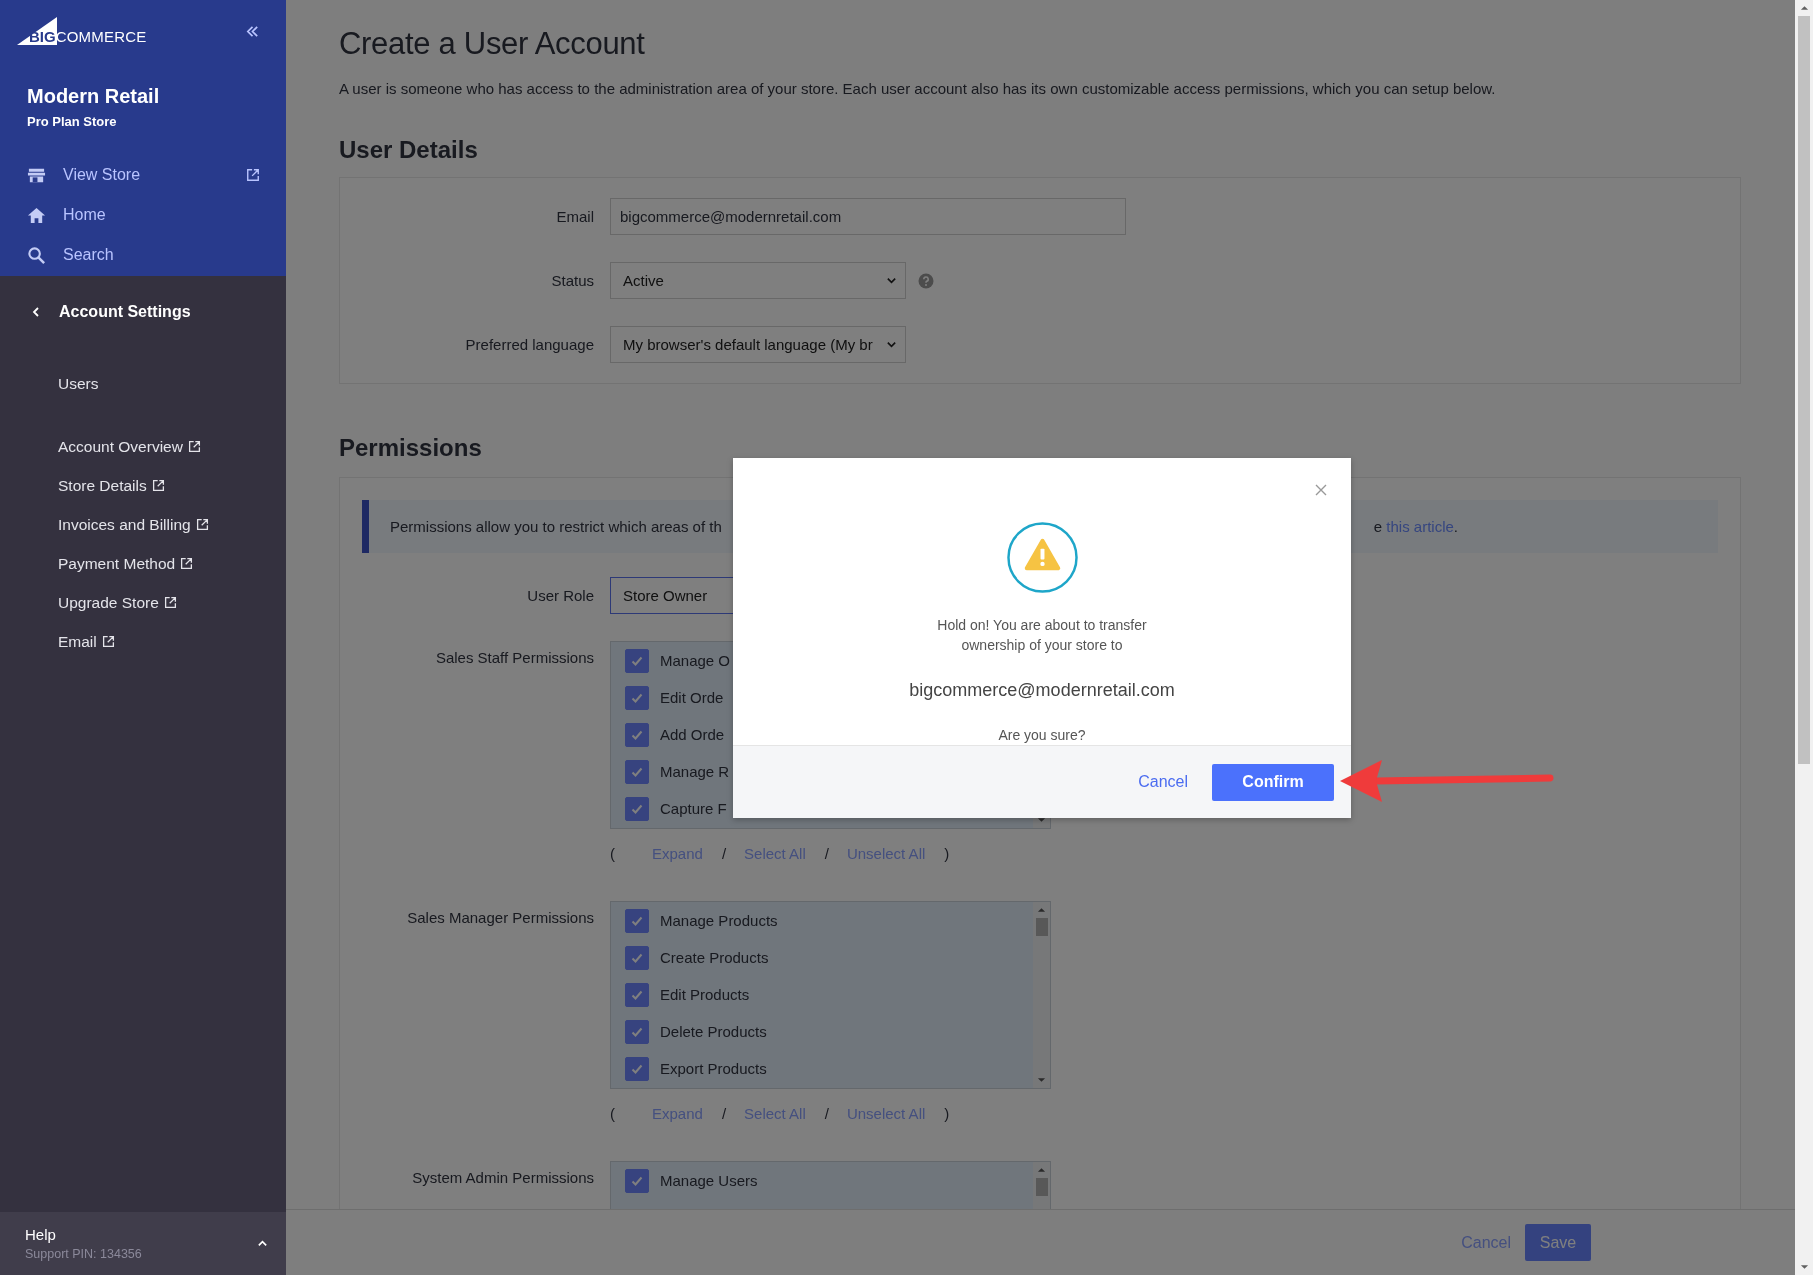 This screenshot has height=1275, width=1813. What do you see at coordinates (1273, 782) in the screenshot?
I see `confirm-button: Confirm` at bounding box center [1273, 782].